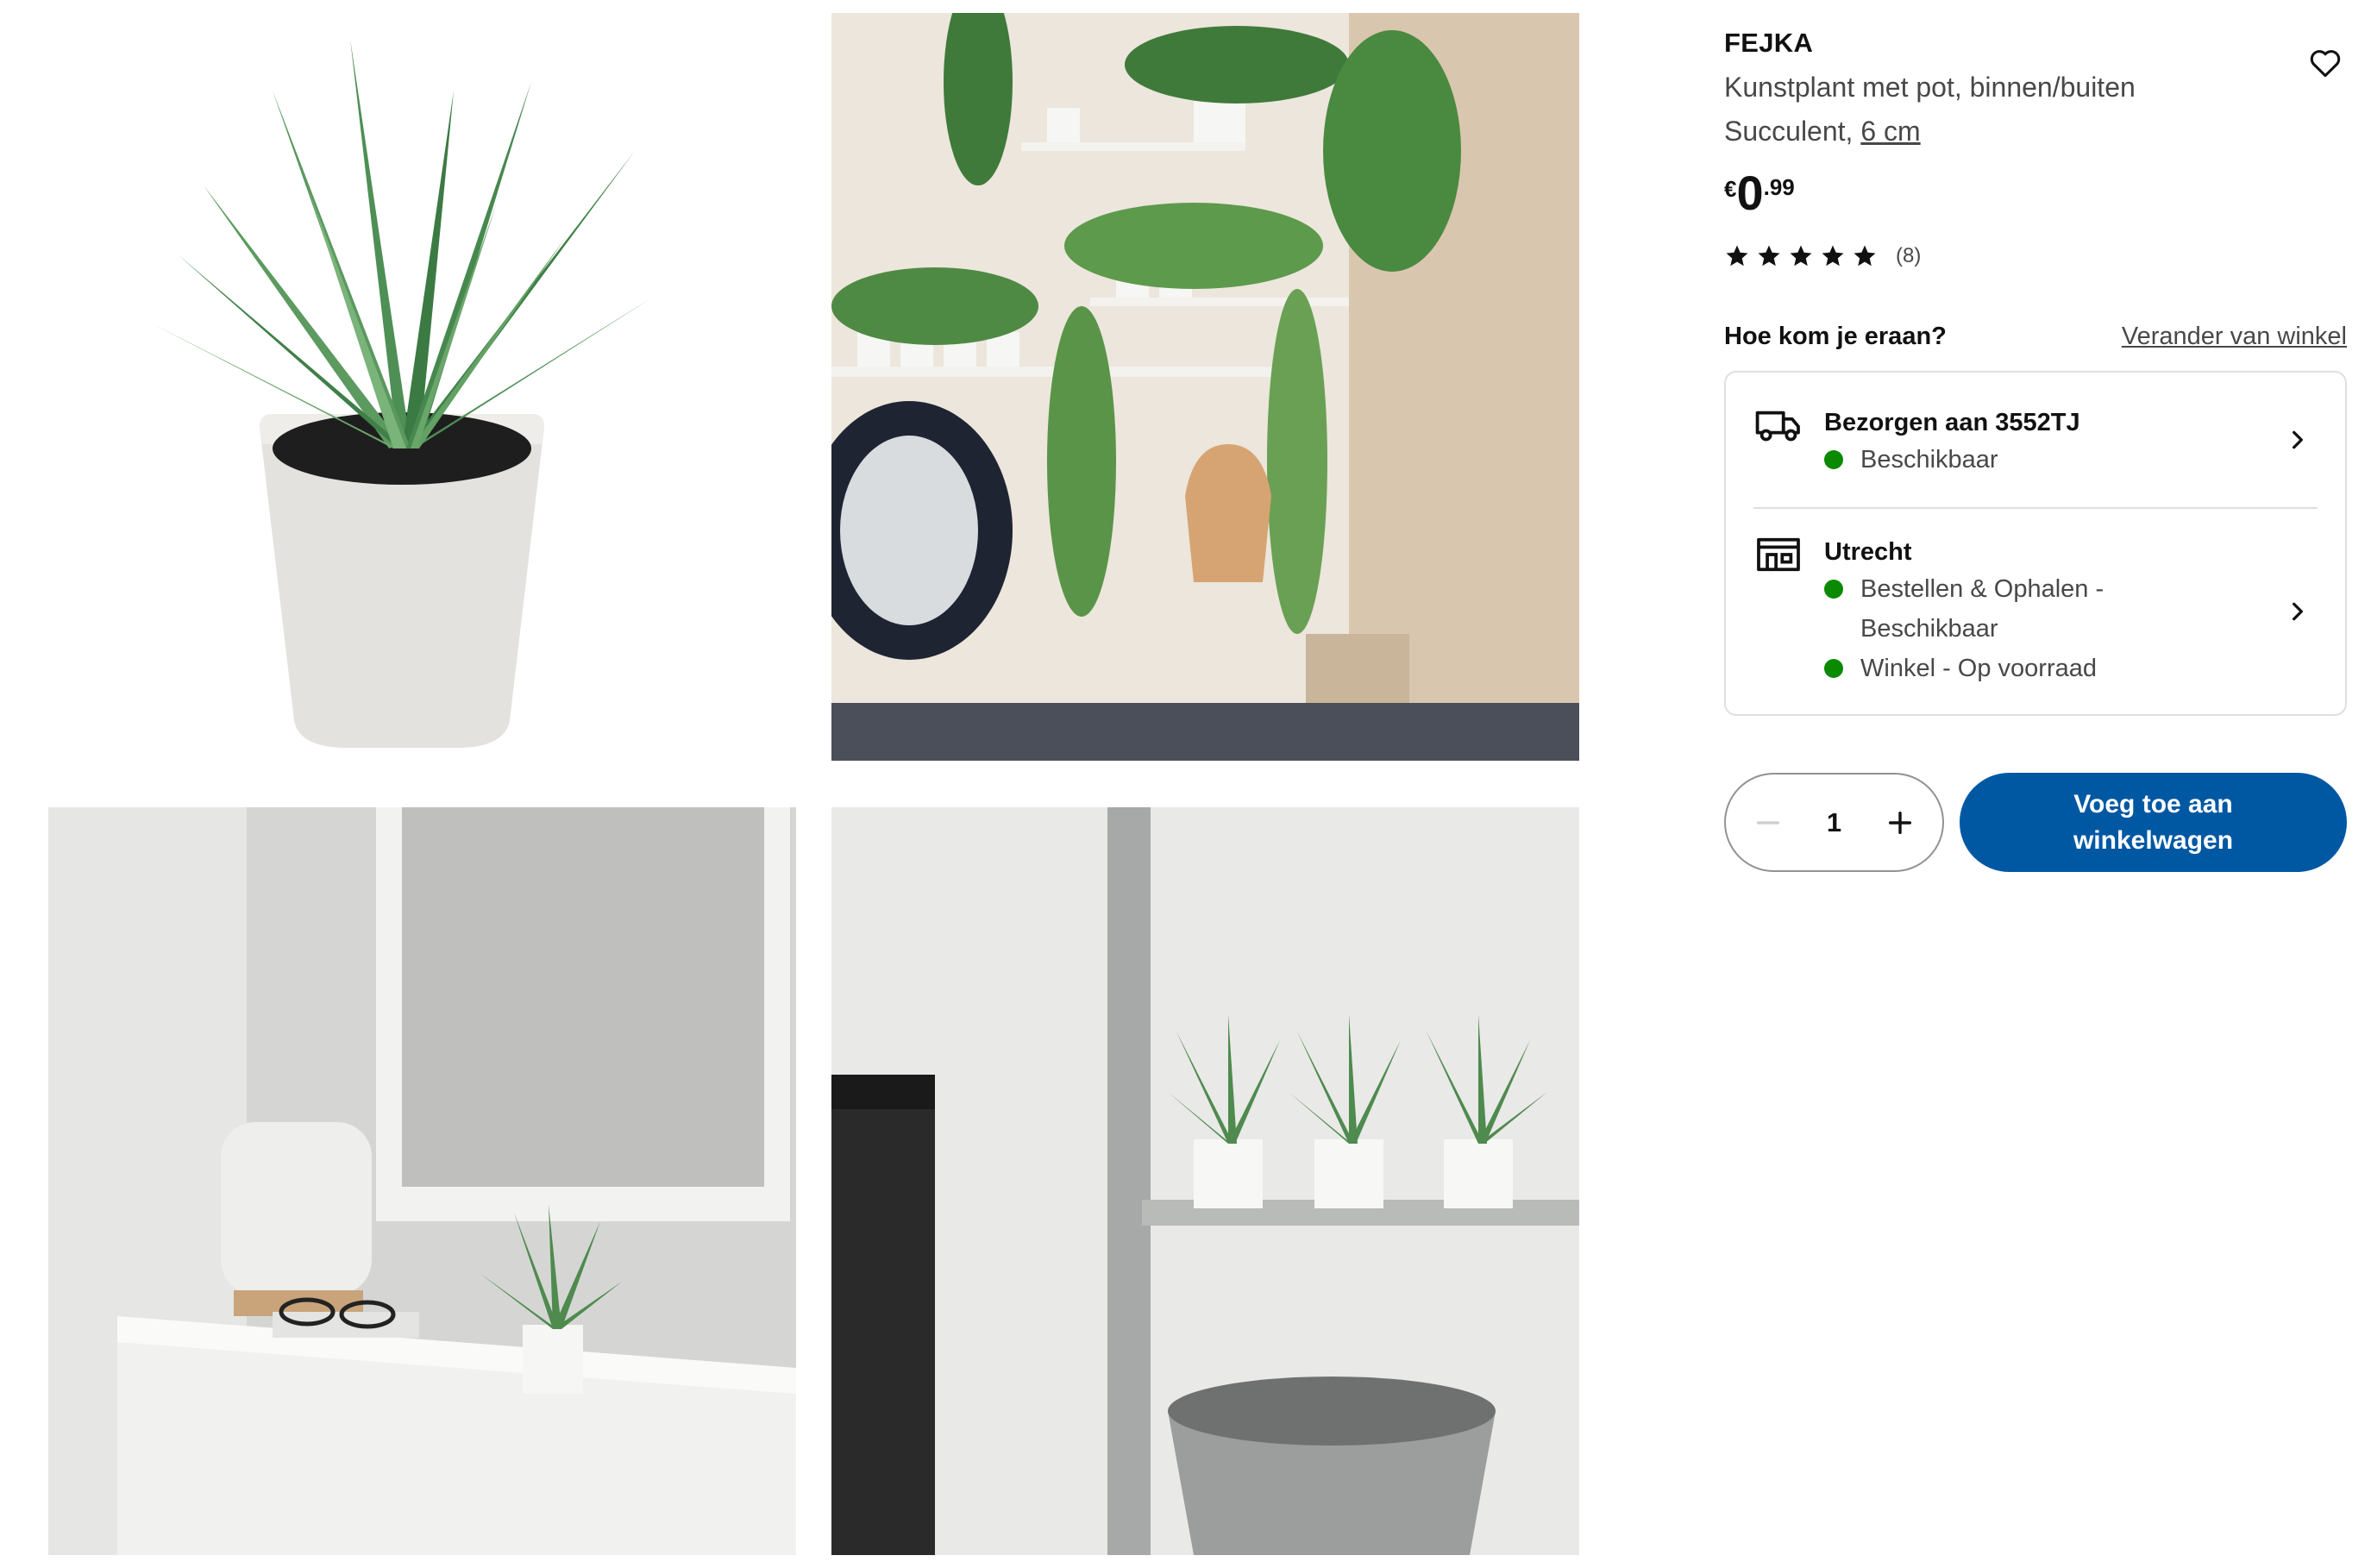 Image resolution: width=2371 pixels, height=1568 pixels. I want to click on delivery-status-text: Beschikbaar, so click(1929, 460).